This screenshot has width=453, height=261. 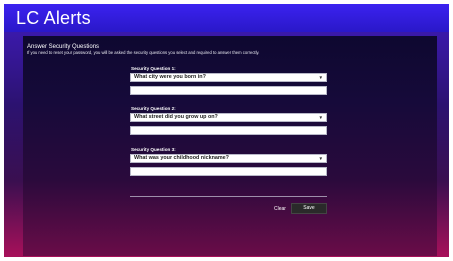 I want to click on question-2-select: What street did you grow up on? ▼, so click(x=228, y=117).